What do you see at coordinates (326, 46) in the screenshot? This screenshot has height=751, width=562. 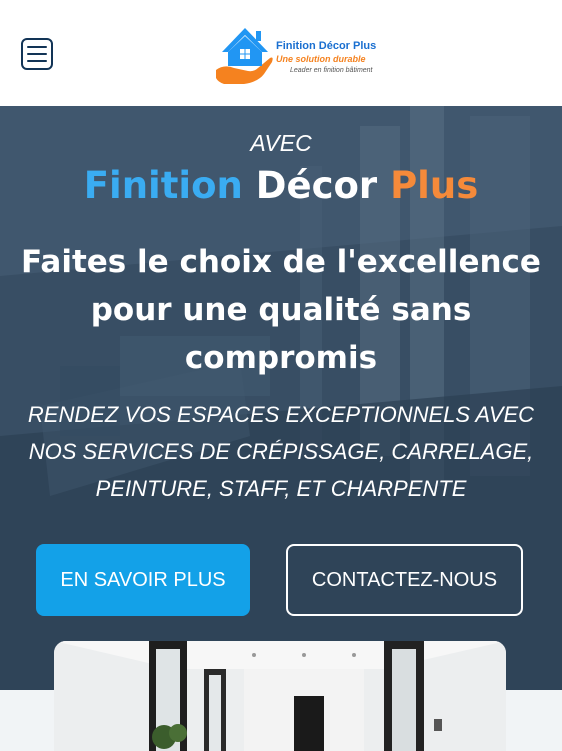 I see `logo-name: Finition Décor Plus` at bounding box center [326, 46].